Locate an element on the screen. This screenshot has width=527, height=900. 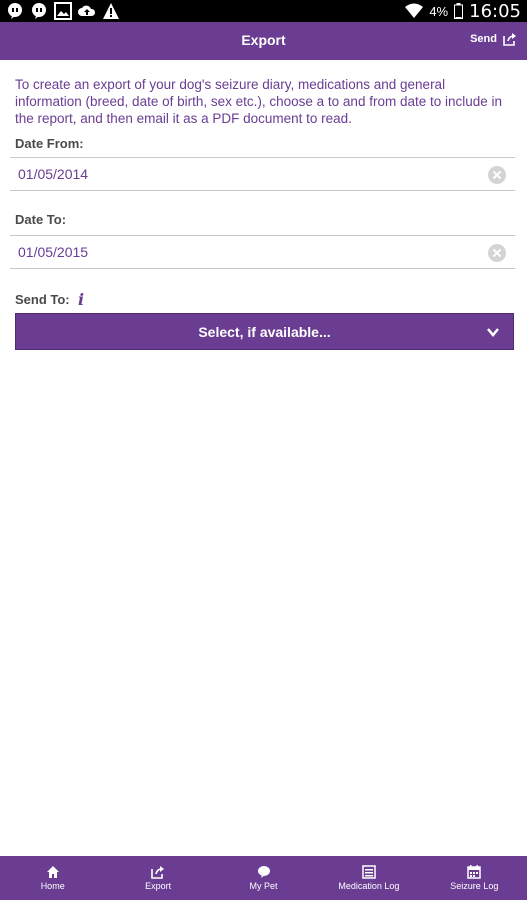
cloud-upload-icon is located at coordinates (87, 10).